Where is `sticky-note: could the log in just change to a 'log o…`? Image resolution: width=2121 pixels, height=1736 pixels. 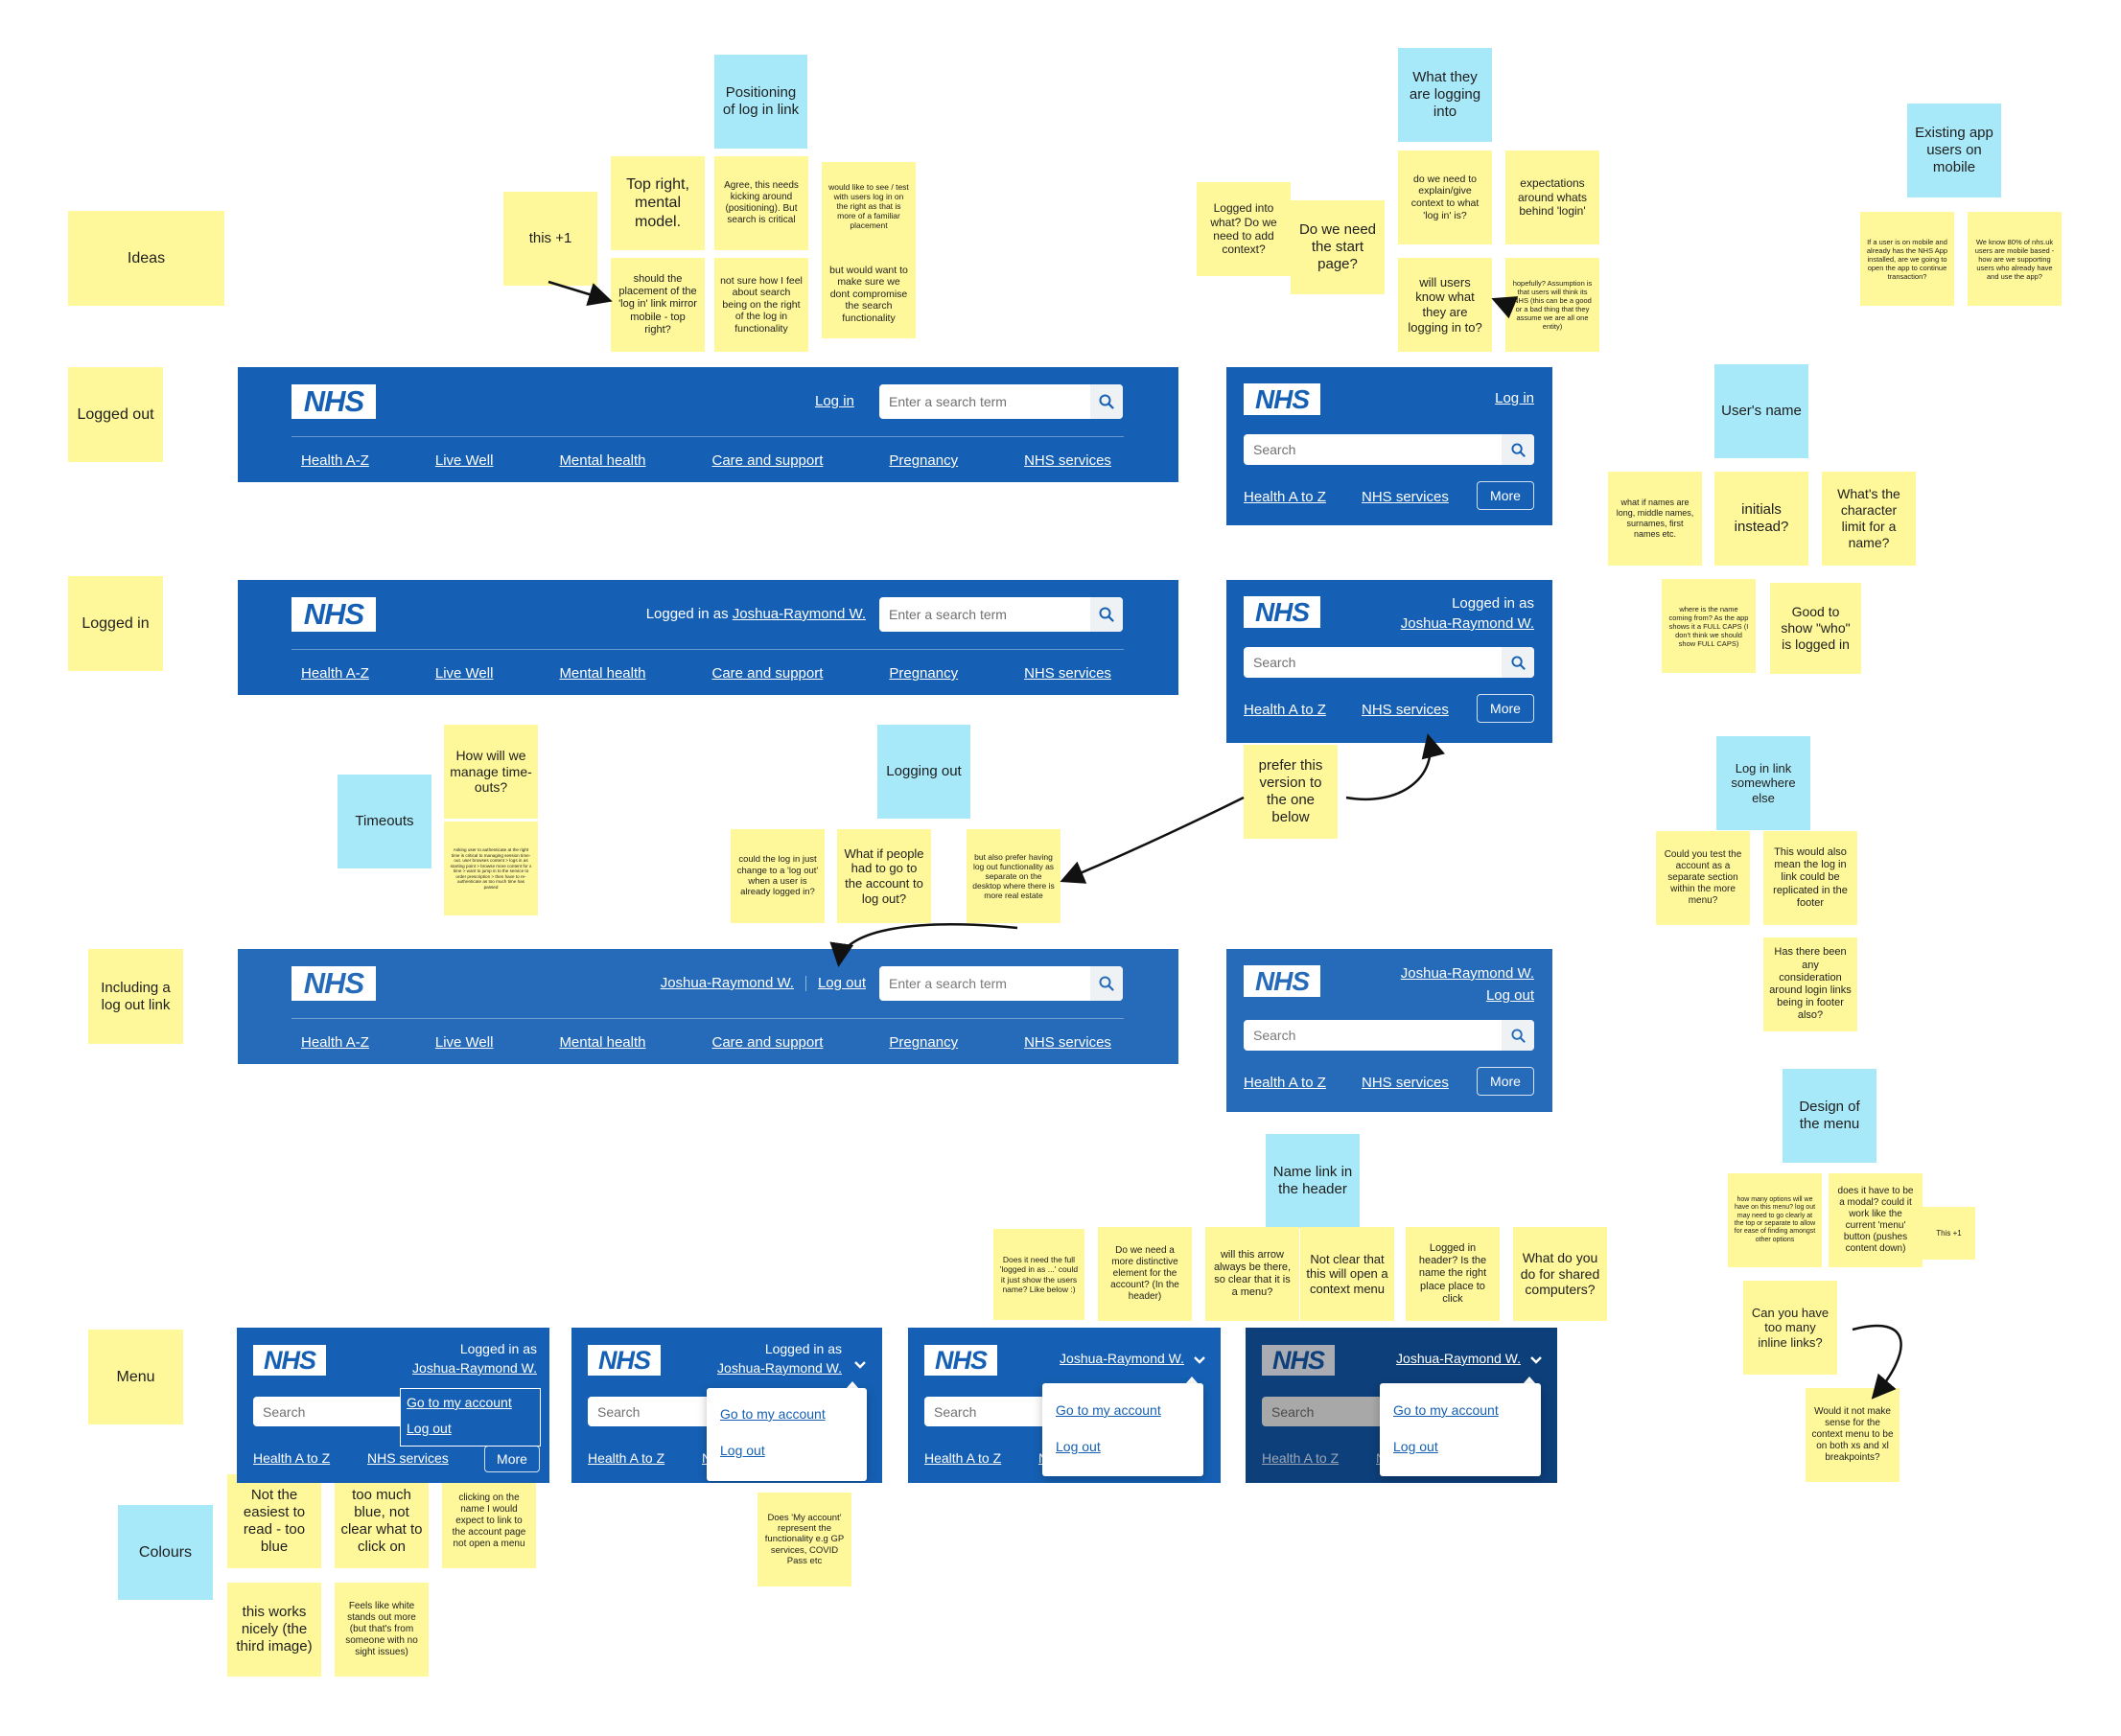 sticky-note: could the log in just change to a 'log o… is located at coordinates (778, 876).